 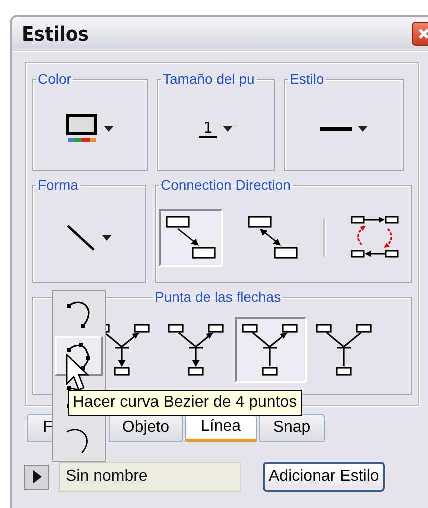 What do you see at coordinates (56, 34) in the screenshot?
I see `window-title: Estilos` at bounding box center [56, 34].